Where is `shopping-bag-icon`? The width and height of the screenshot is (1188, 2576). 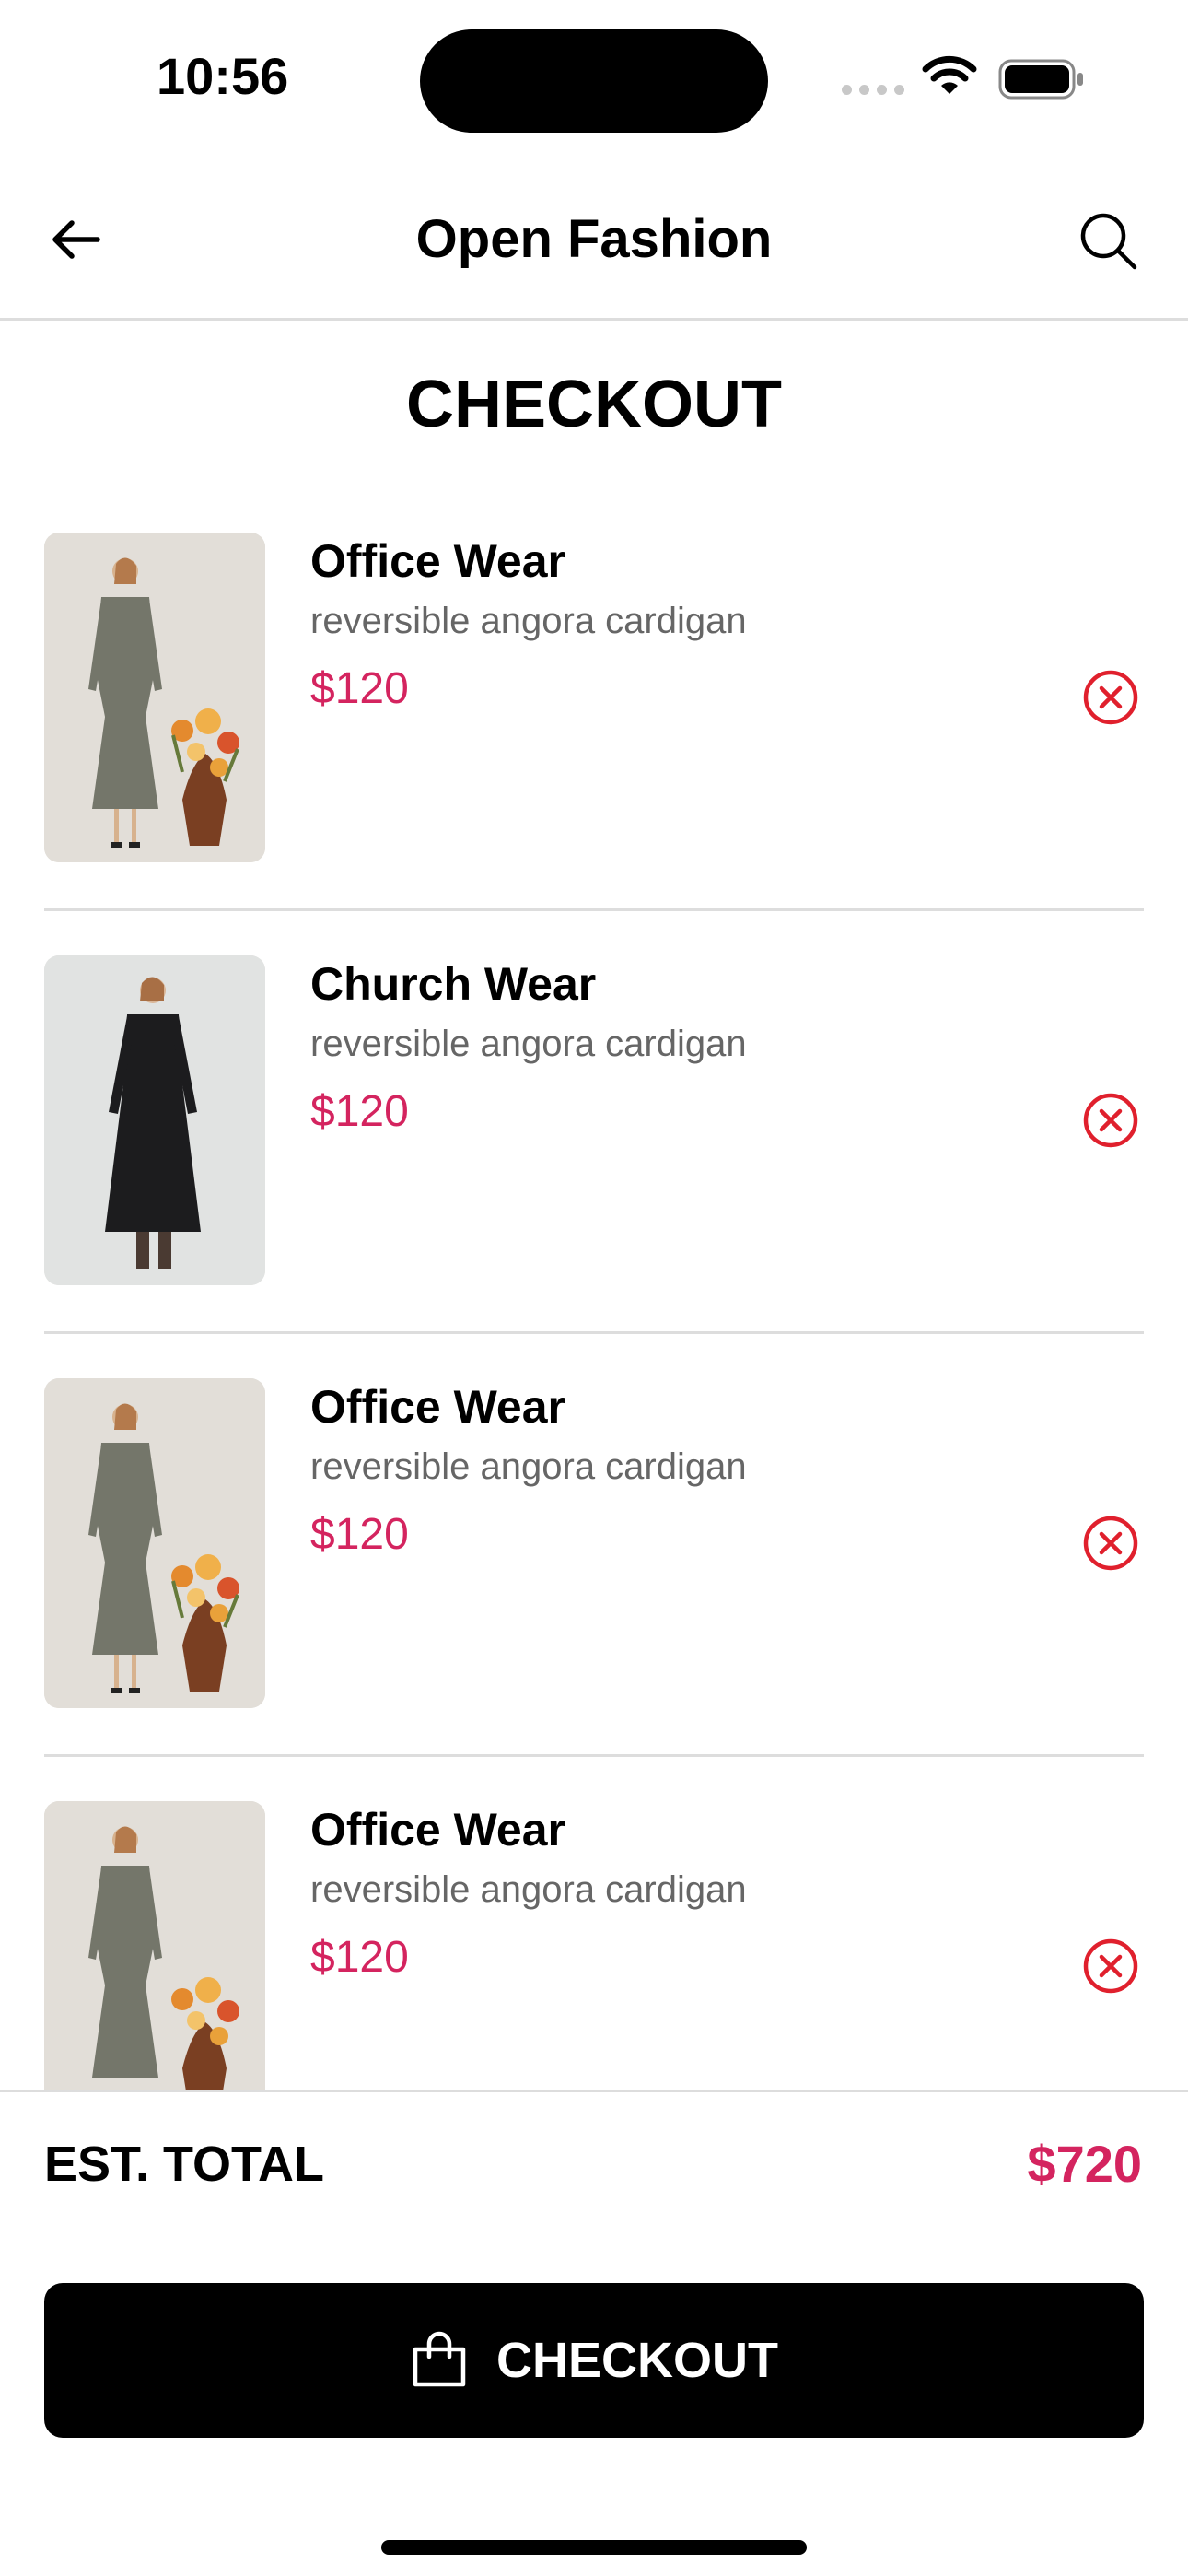 shopping-bag-icon is located at coordinates (439, 2359).